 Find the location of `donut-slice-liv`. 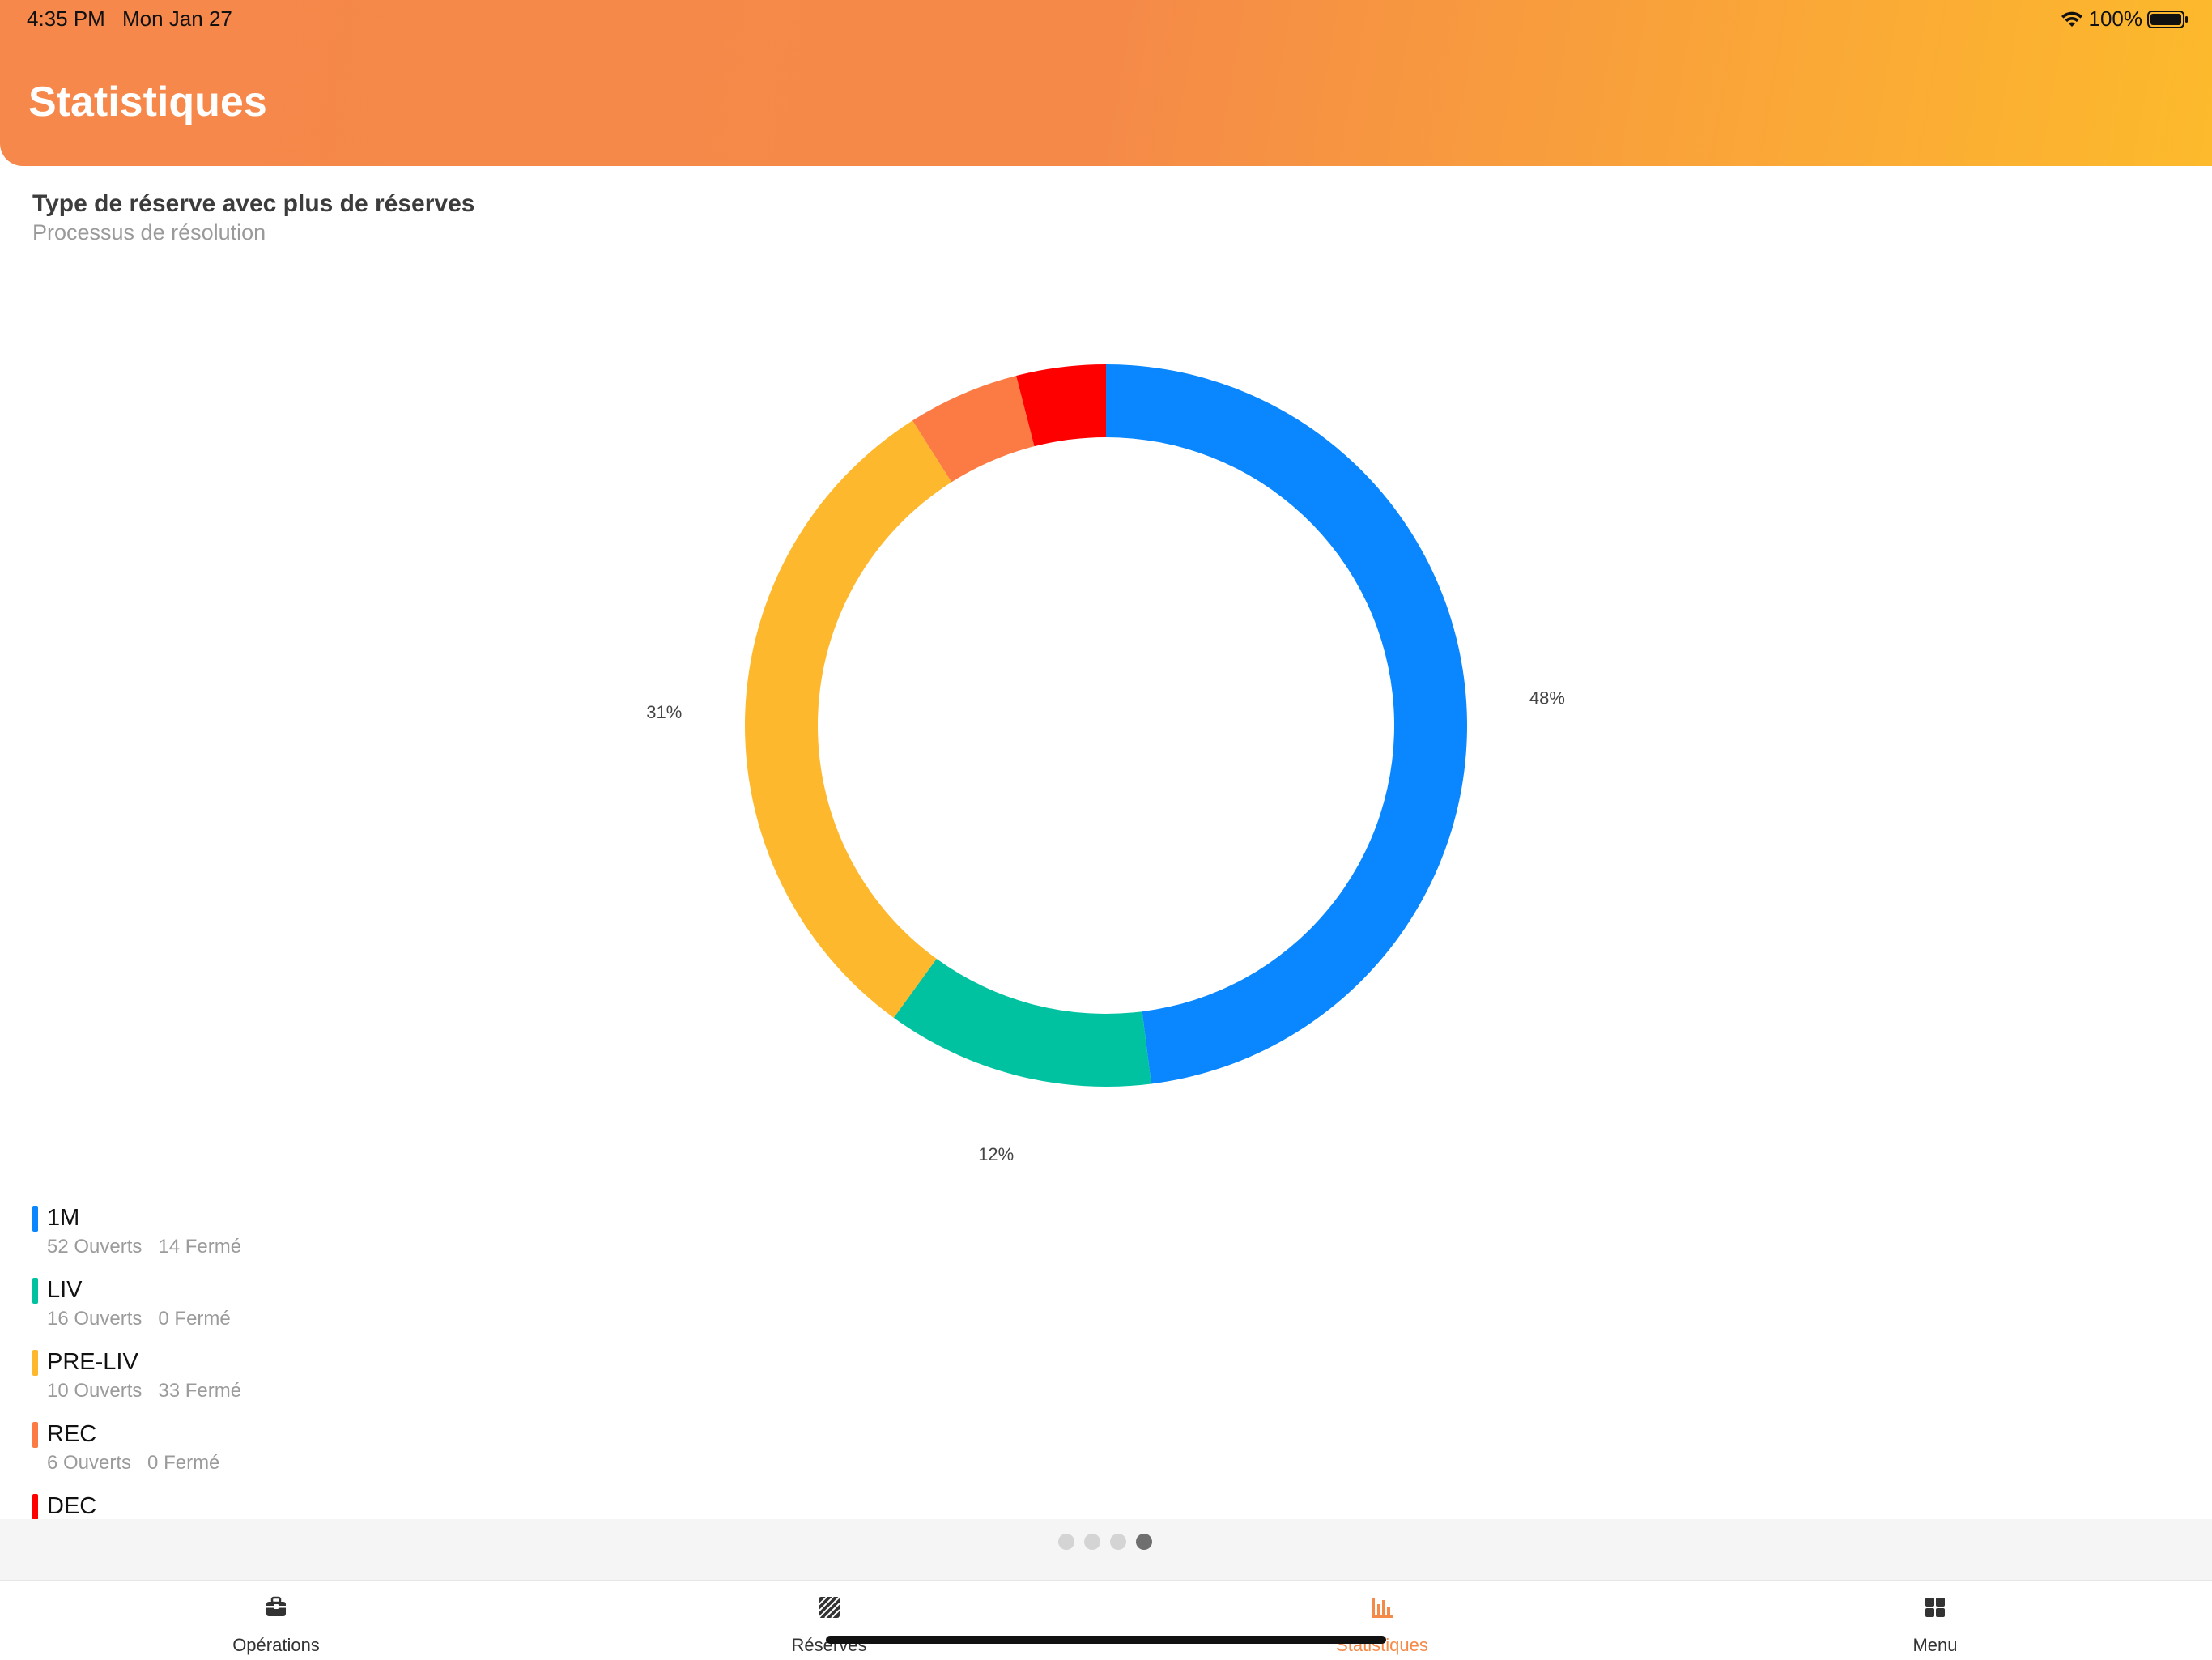

donut-slice-liv is located at coordinates (1022, 1023).